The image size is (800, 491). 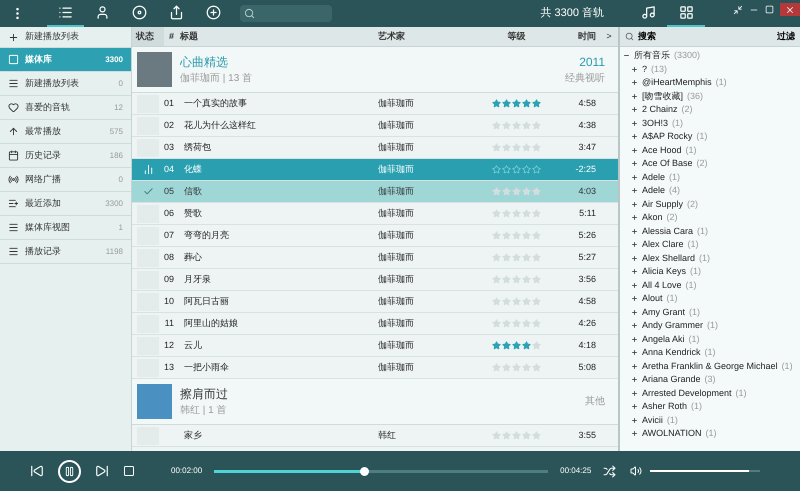 I want to click on tree-item: All 4 Love, so click(x=662, y=285).